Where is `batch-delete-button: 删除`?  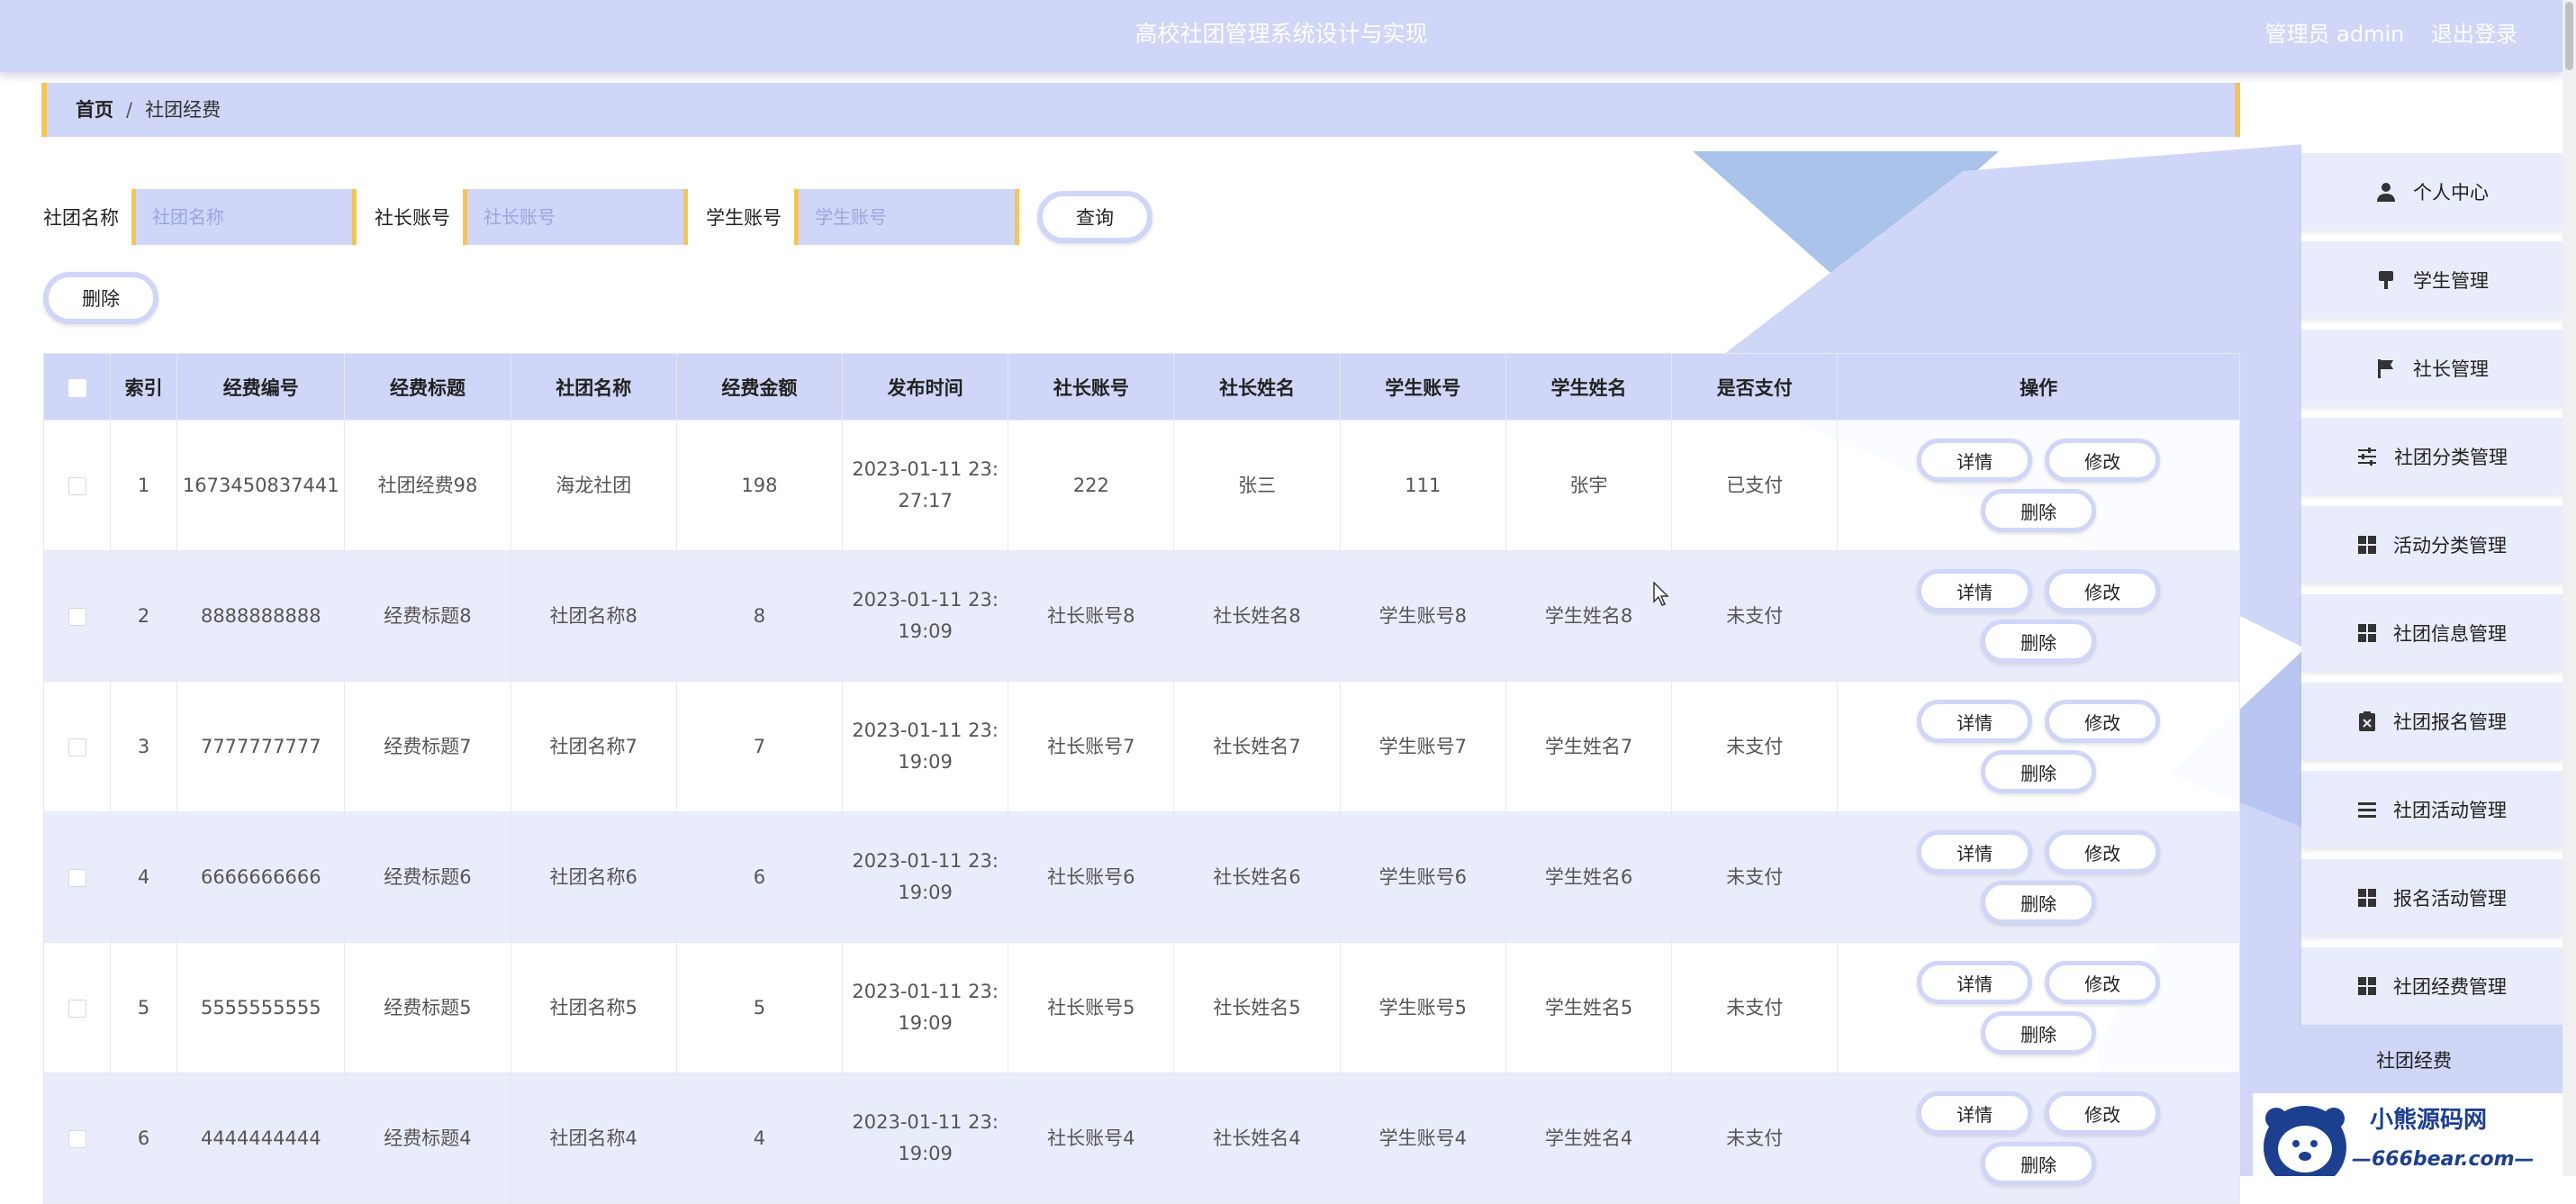
batch-delete-button: 删除 is located at coordinates (100, 298).